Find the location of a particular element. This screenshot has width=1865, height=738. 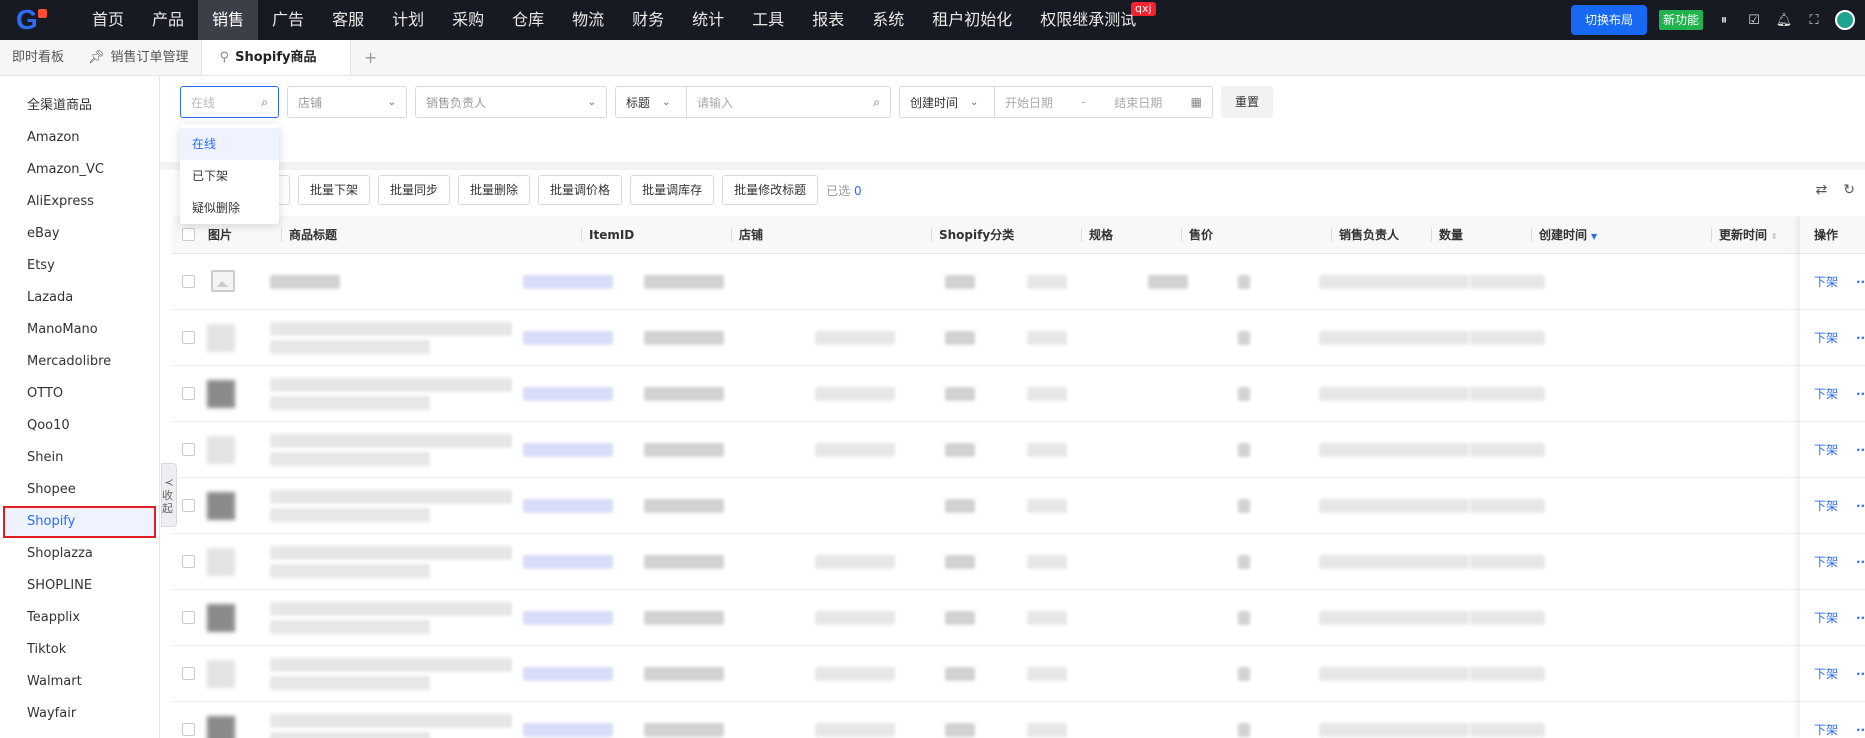

nav-item-ads: 广告 is located at coordinates (288, 20).